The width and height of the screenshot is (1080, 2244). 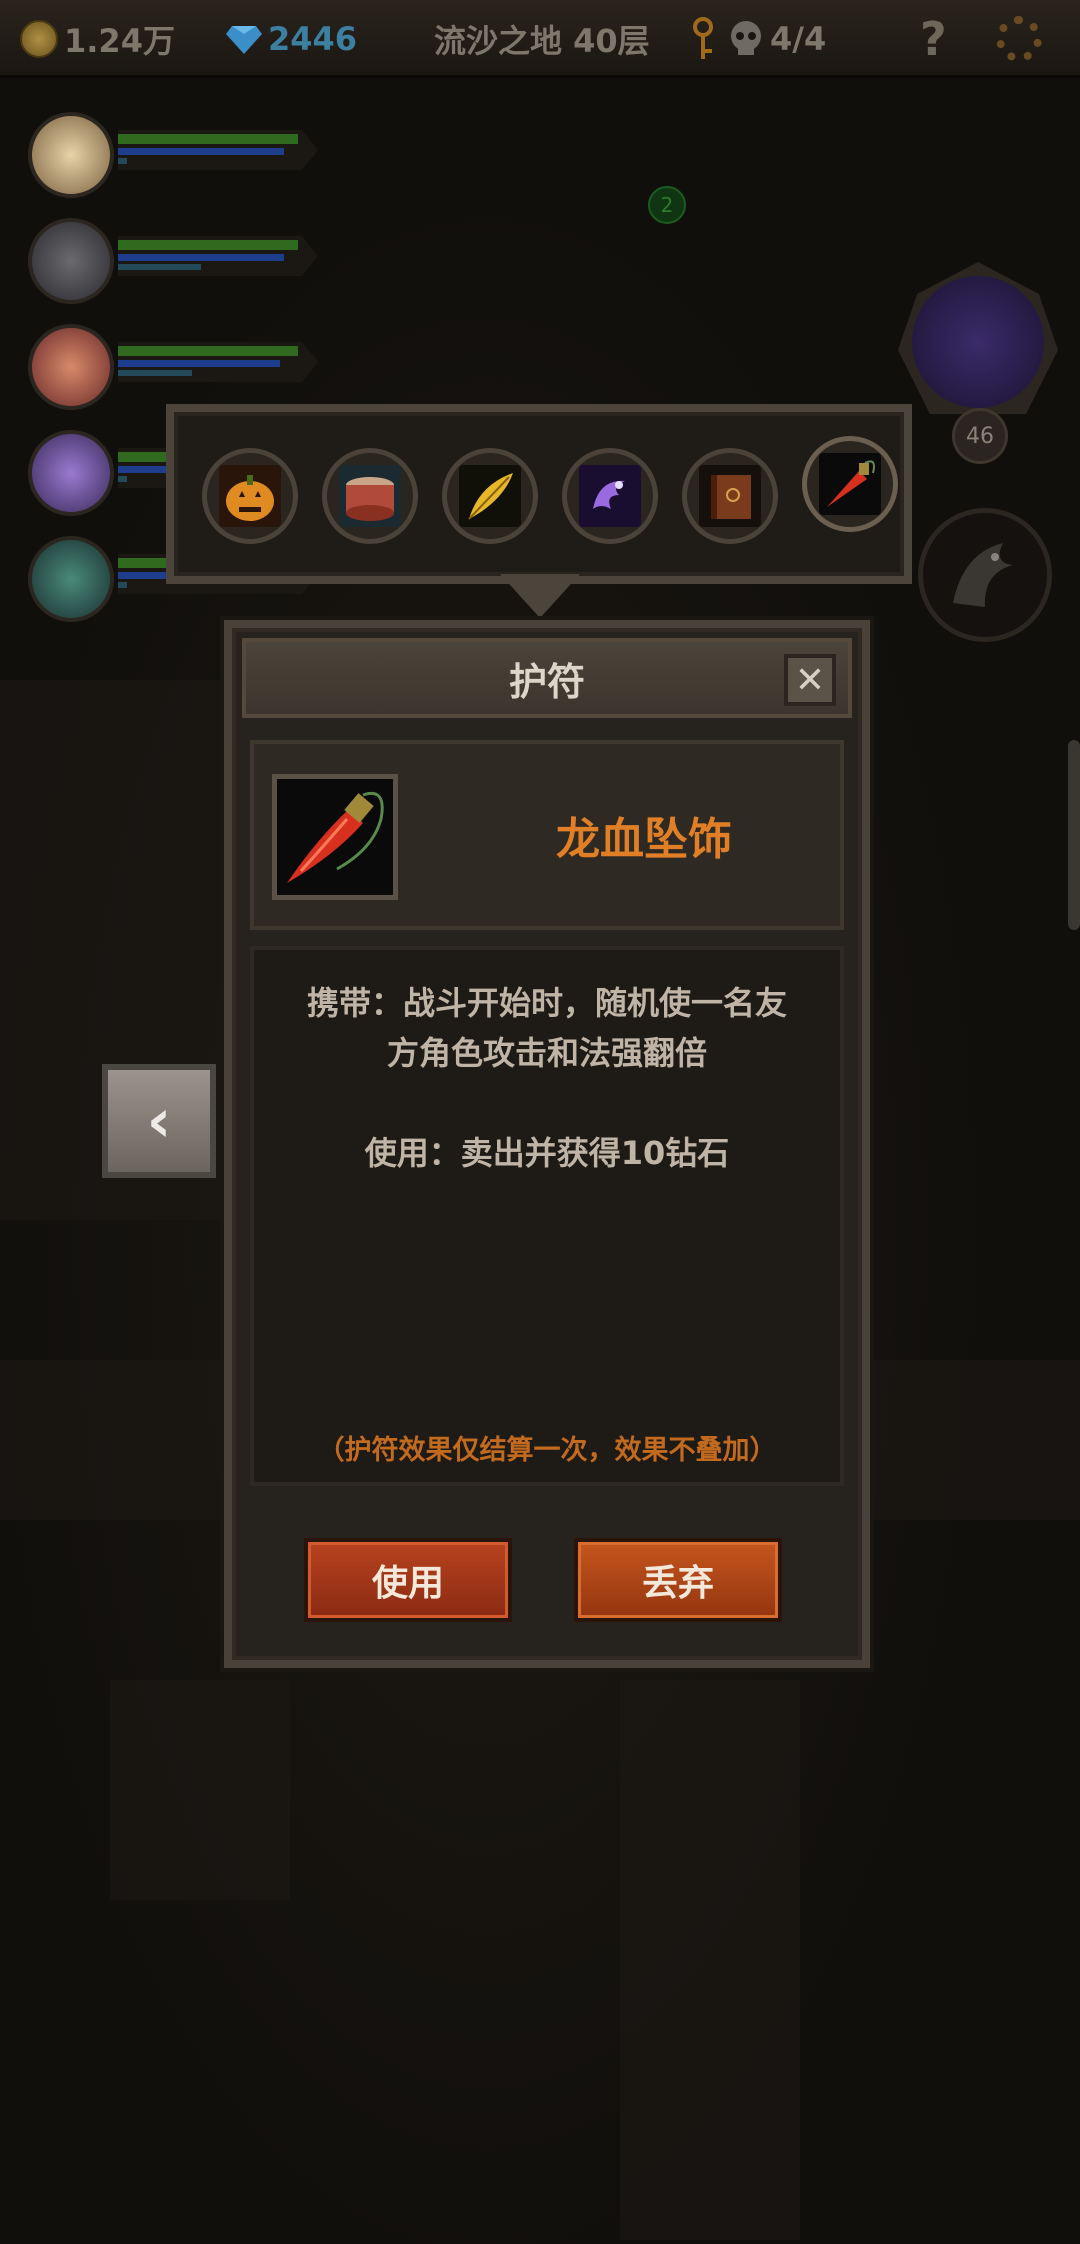 What do you see at coordinates (313, 39) in the screenshot?
I see `diamond-amount: 2446` at bounding box center [313, 39].